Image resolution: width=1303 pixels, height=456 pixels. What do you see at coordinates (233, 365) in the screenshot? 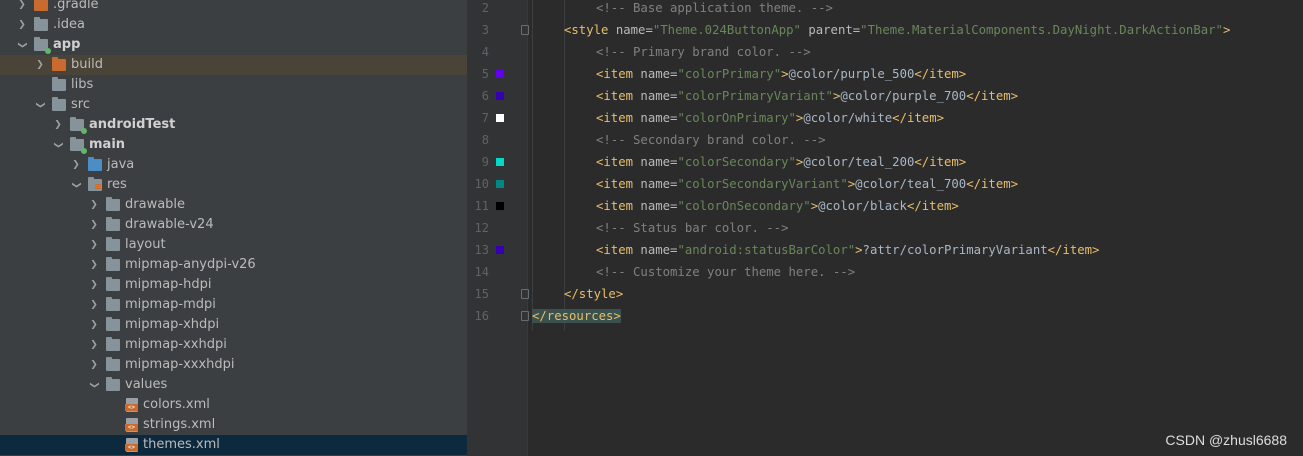
I see `tree-item-mipmap-xxxhdpi: ❯ mipmap-xxxhdpi` at bounding box center [233, 365].